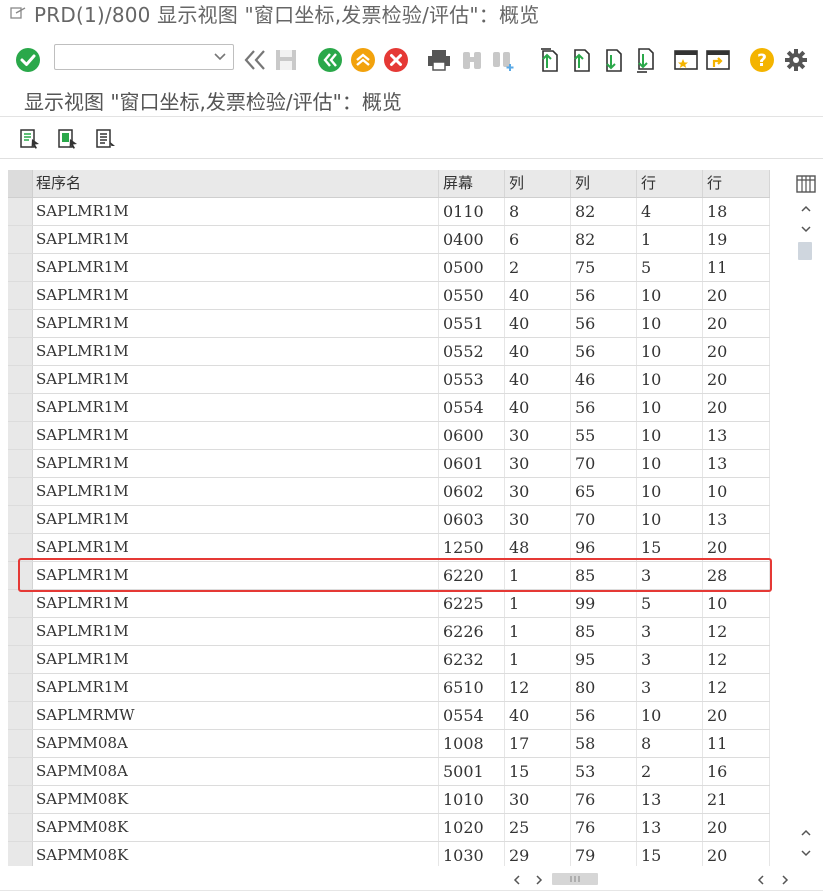  I want to click on select-all-cell, so click(20, 183).